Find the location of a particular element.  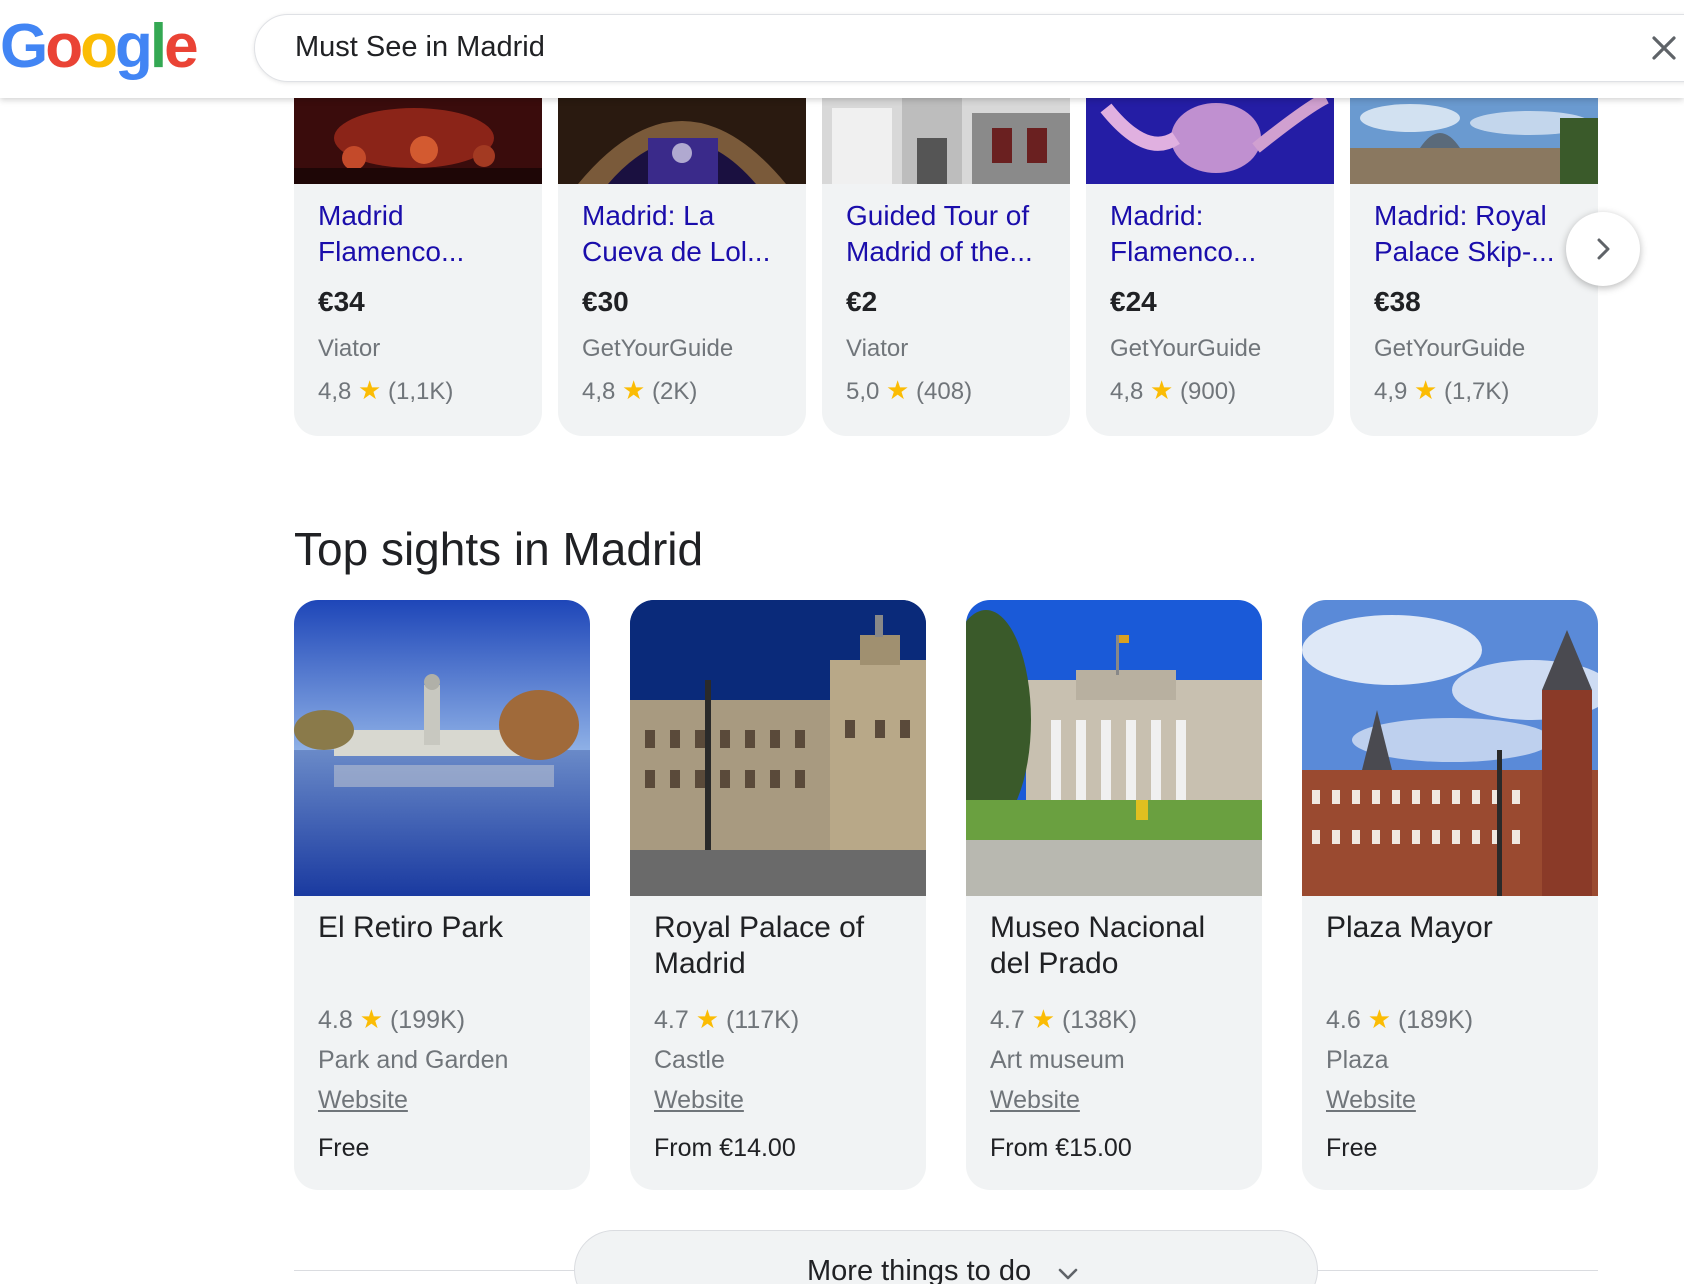

rating-value: 4.8 is located at coordinates (335, 1020).